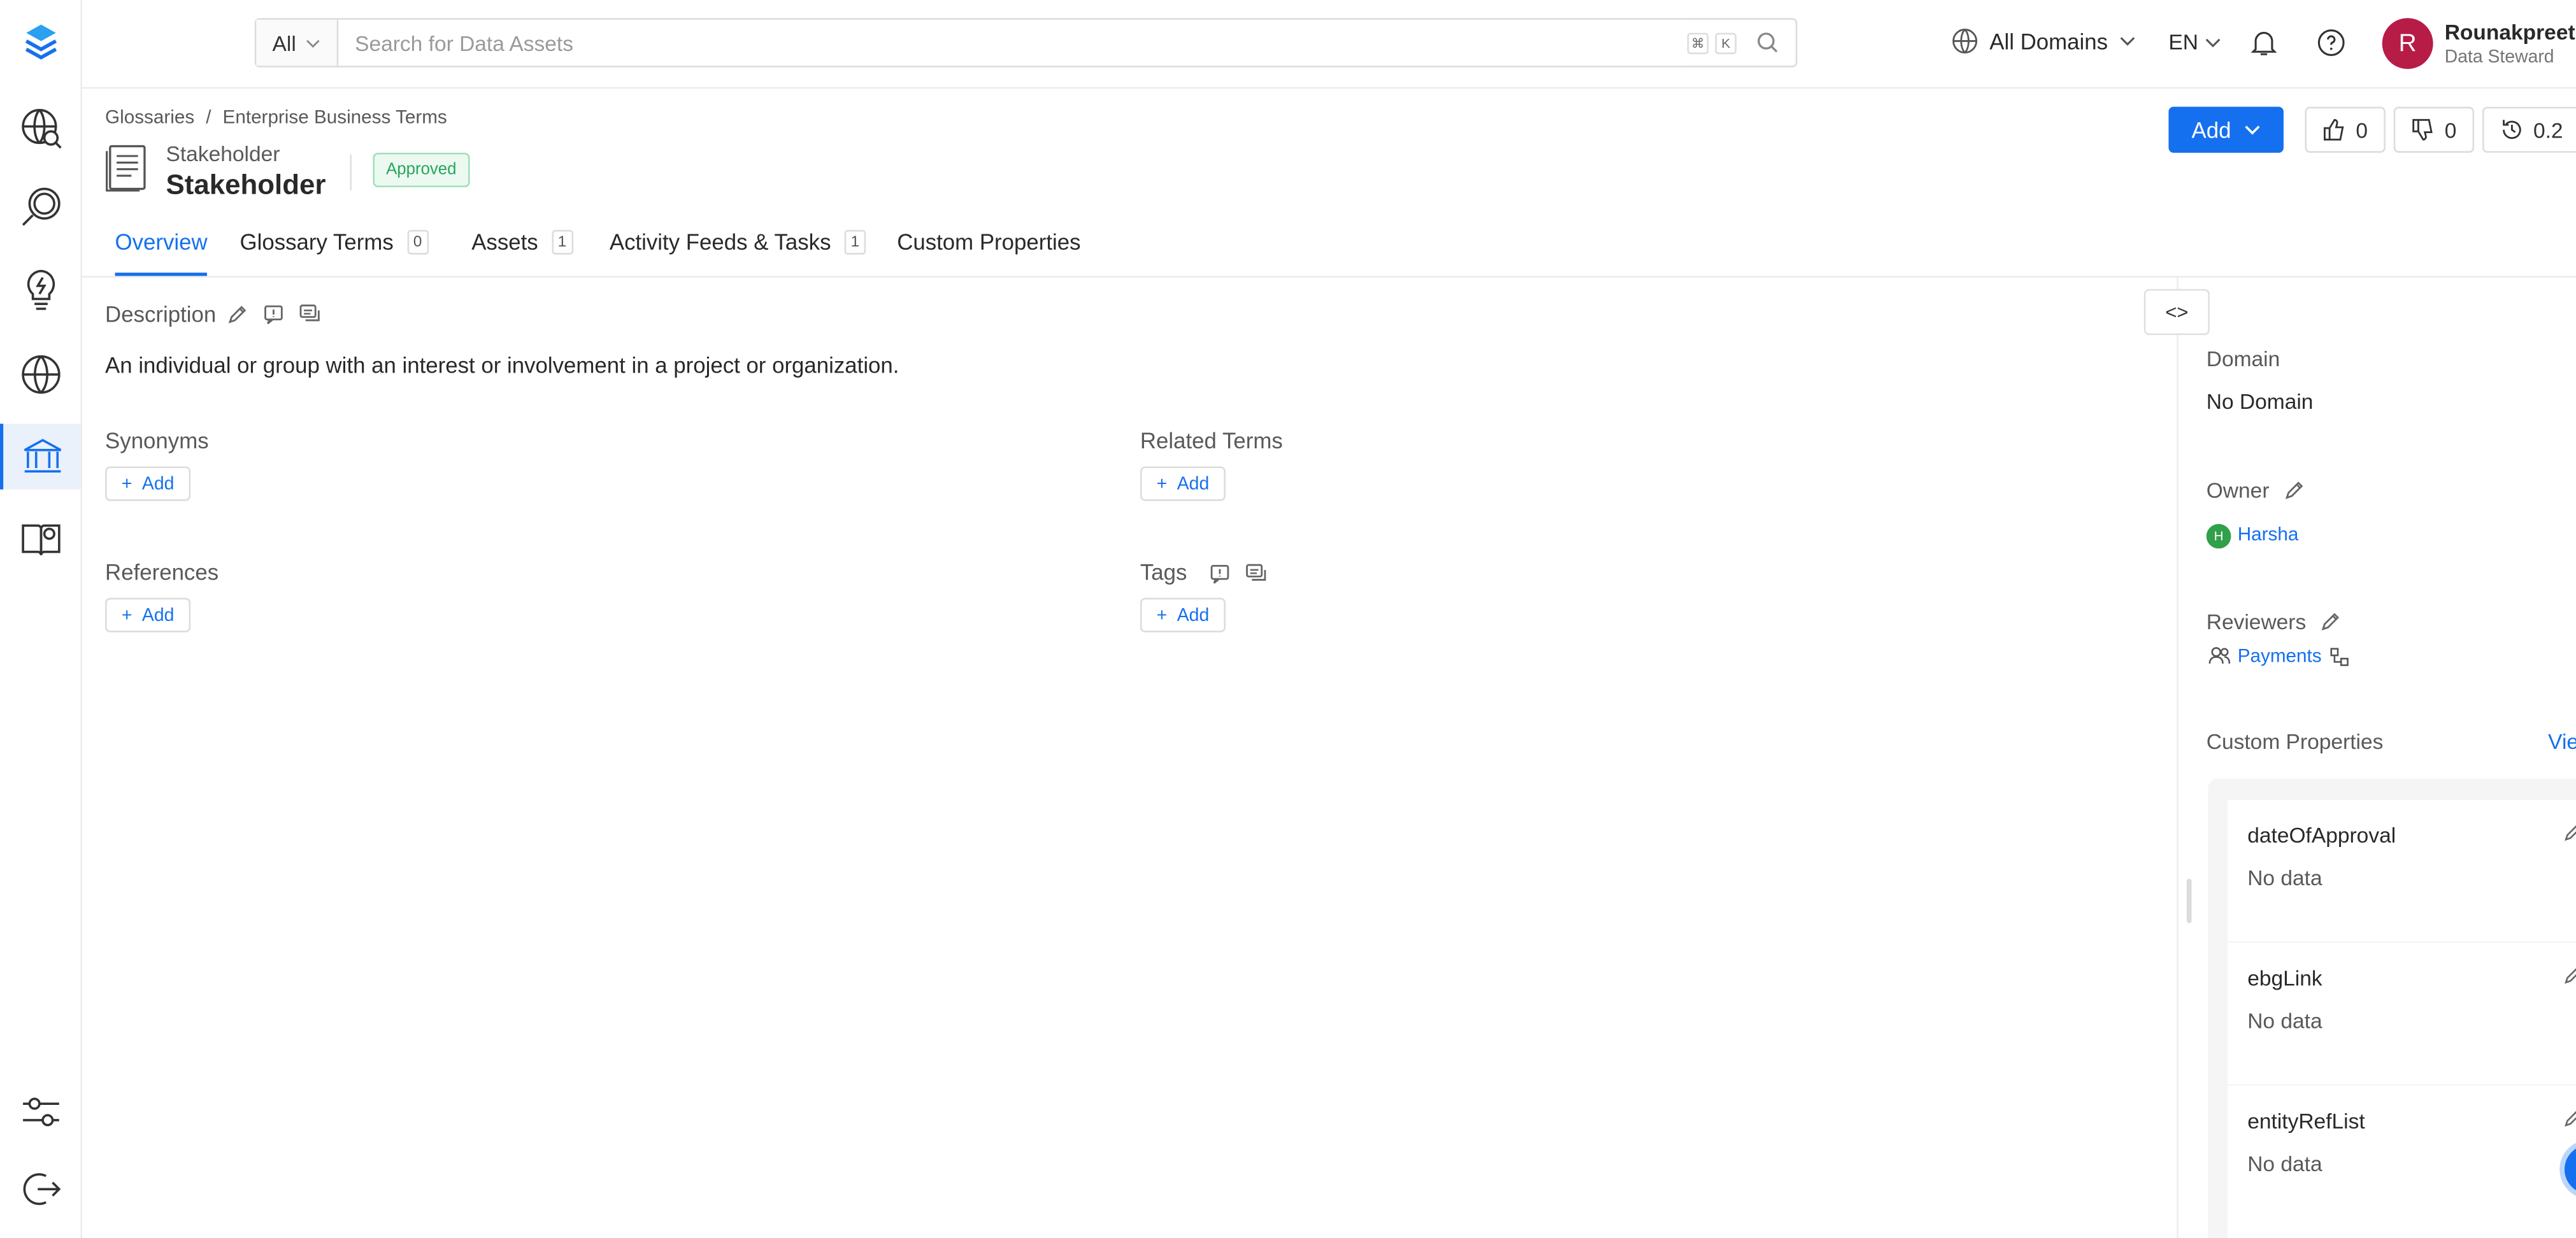 The height and width of the screenshot is (1238, 2576). Describe the element at coordinates (2280, 657) in the screenshot. I see `reviewer-link: Payments` at that location.